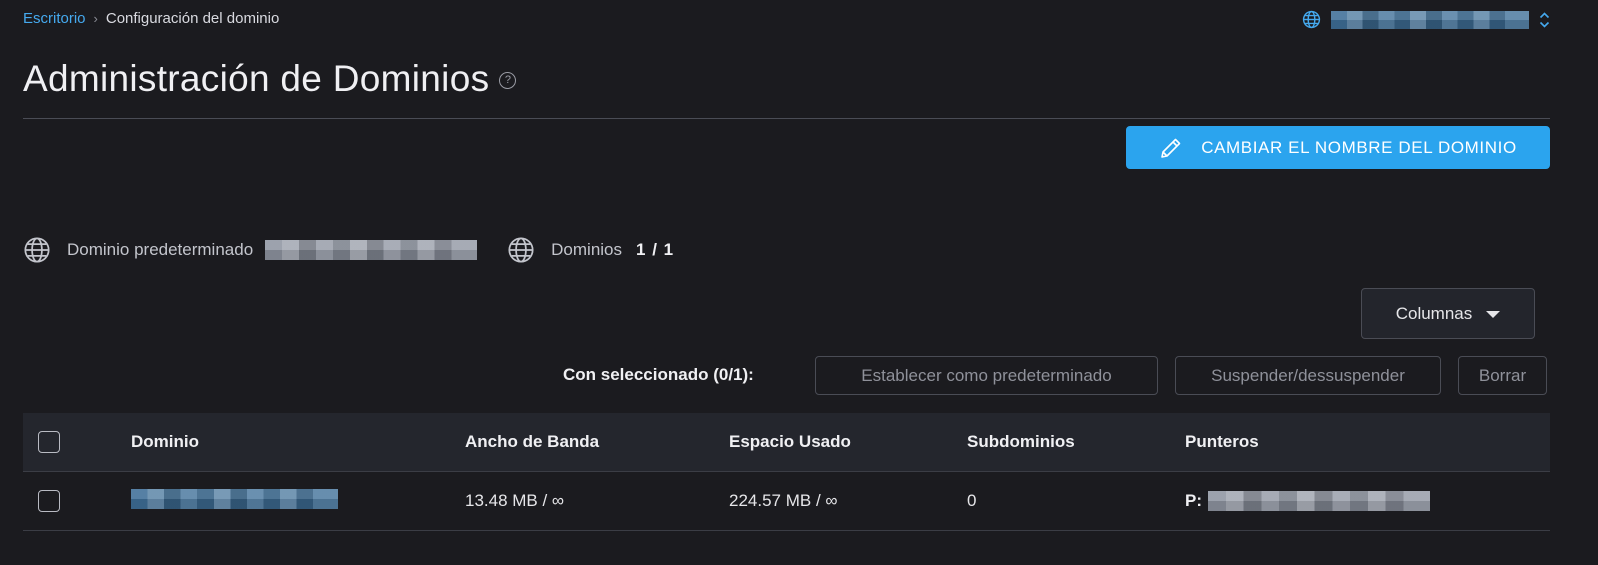  I want to click on row-bandwidth: 13.48 MB / ∞, so click(515, 500).